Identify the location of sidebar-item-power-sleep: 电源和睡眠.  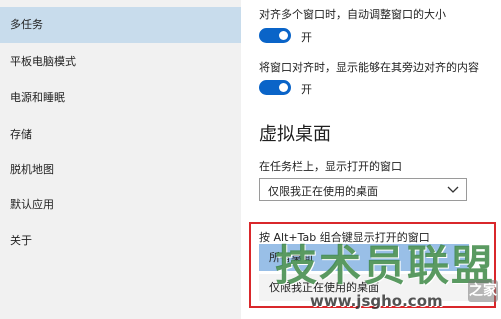
(120, 98).